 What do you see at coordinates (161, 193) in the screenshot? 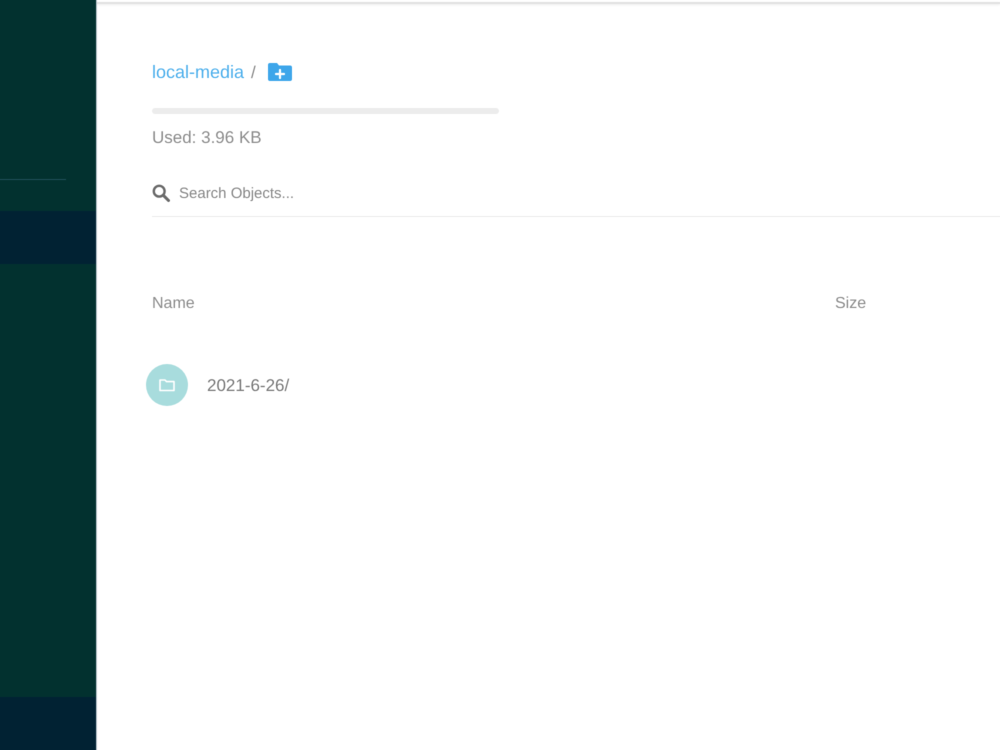
I see `search-icon` at bounding box center [161, 193].